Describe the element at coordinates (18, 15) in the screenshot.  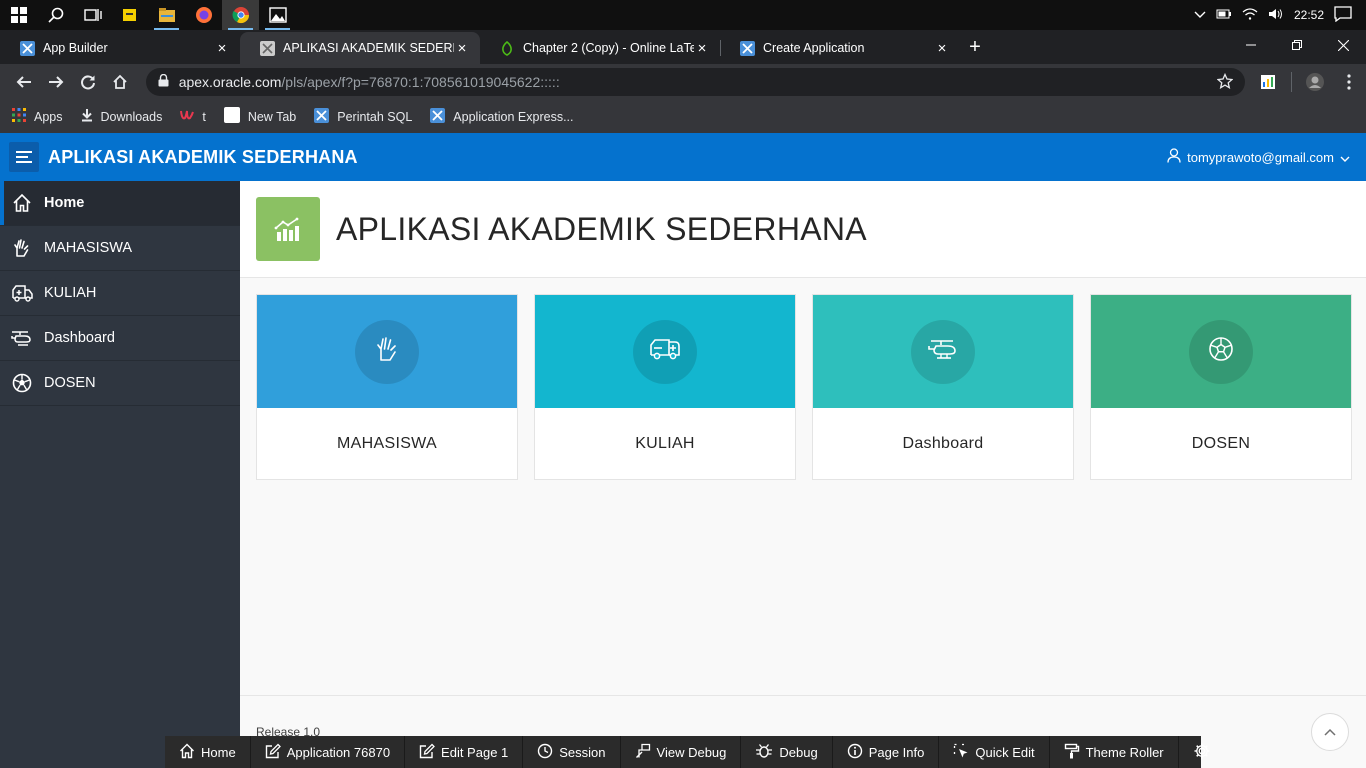
I see `windows-start-icon` at that location.